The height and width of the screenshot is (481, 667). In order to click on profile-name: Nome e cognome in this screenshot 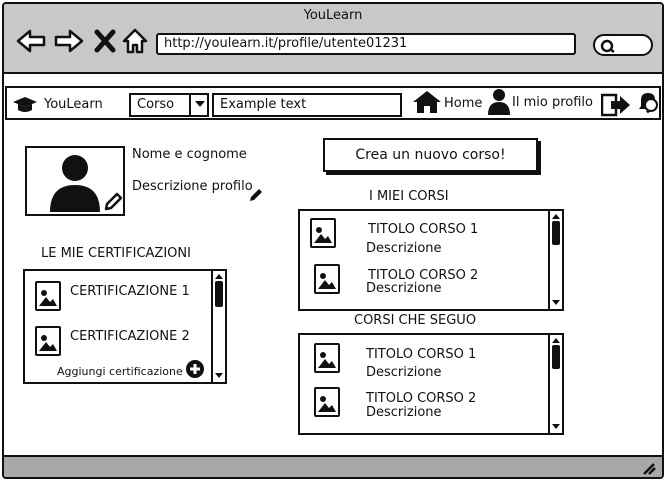, I will do `click(189, 154)`.